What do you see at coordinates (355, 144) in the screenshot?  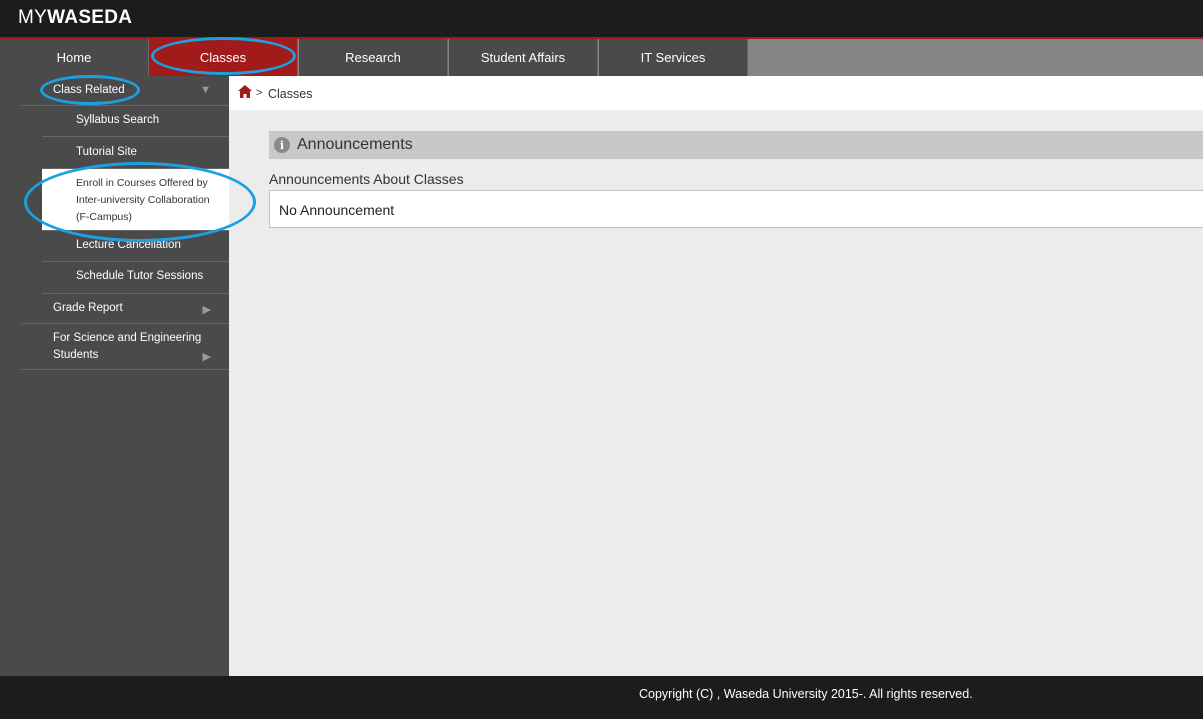 I see `announcements-title: Announcements` at bounding box center [355, 144].